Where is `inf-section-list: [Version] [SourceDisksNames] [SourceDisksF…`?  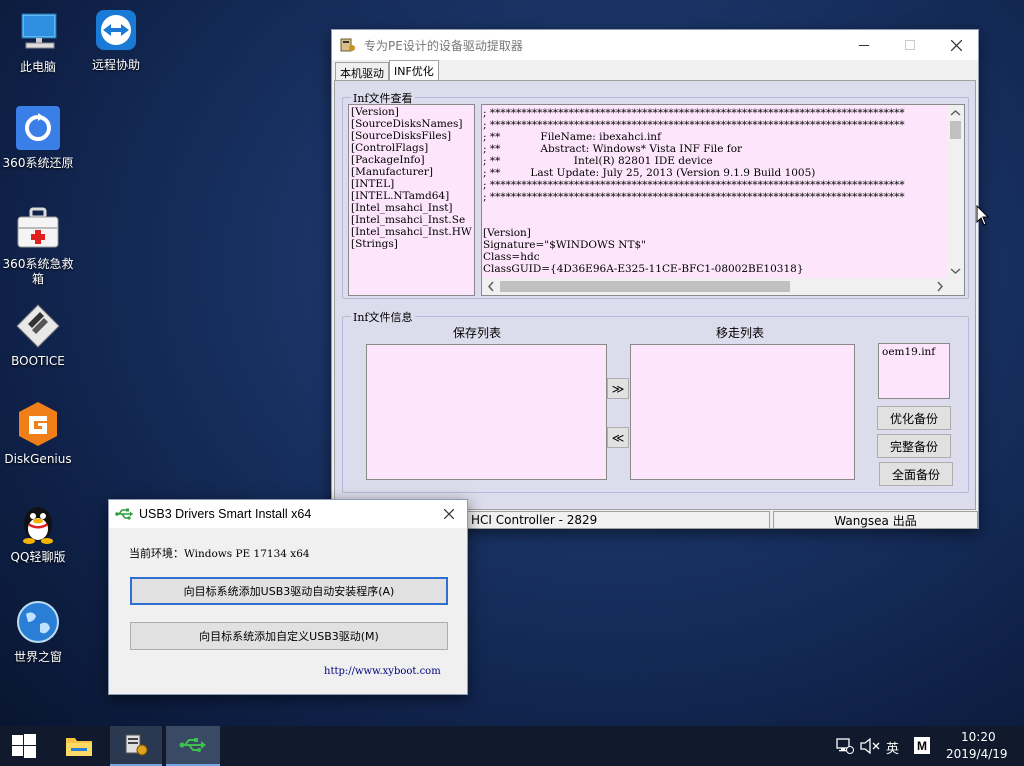
inf-section-list: [Version] [SourceDisksNames] [SourceDisksF… is located at coordinates (411, 200).